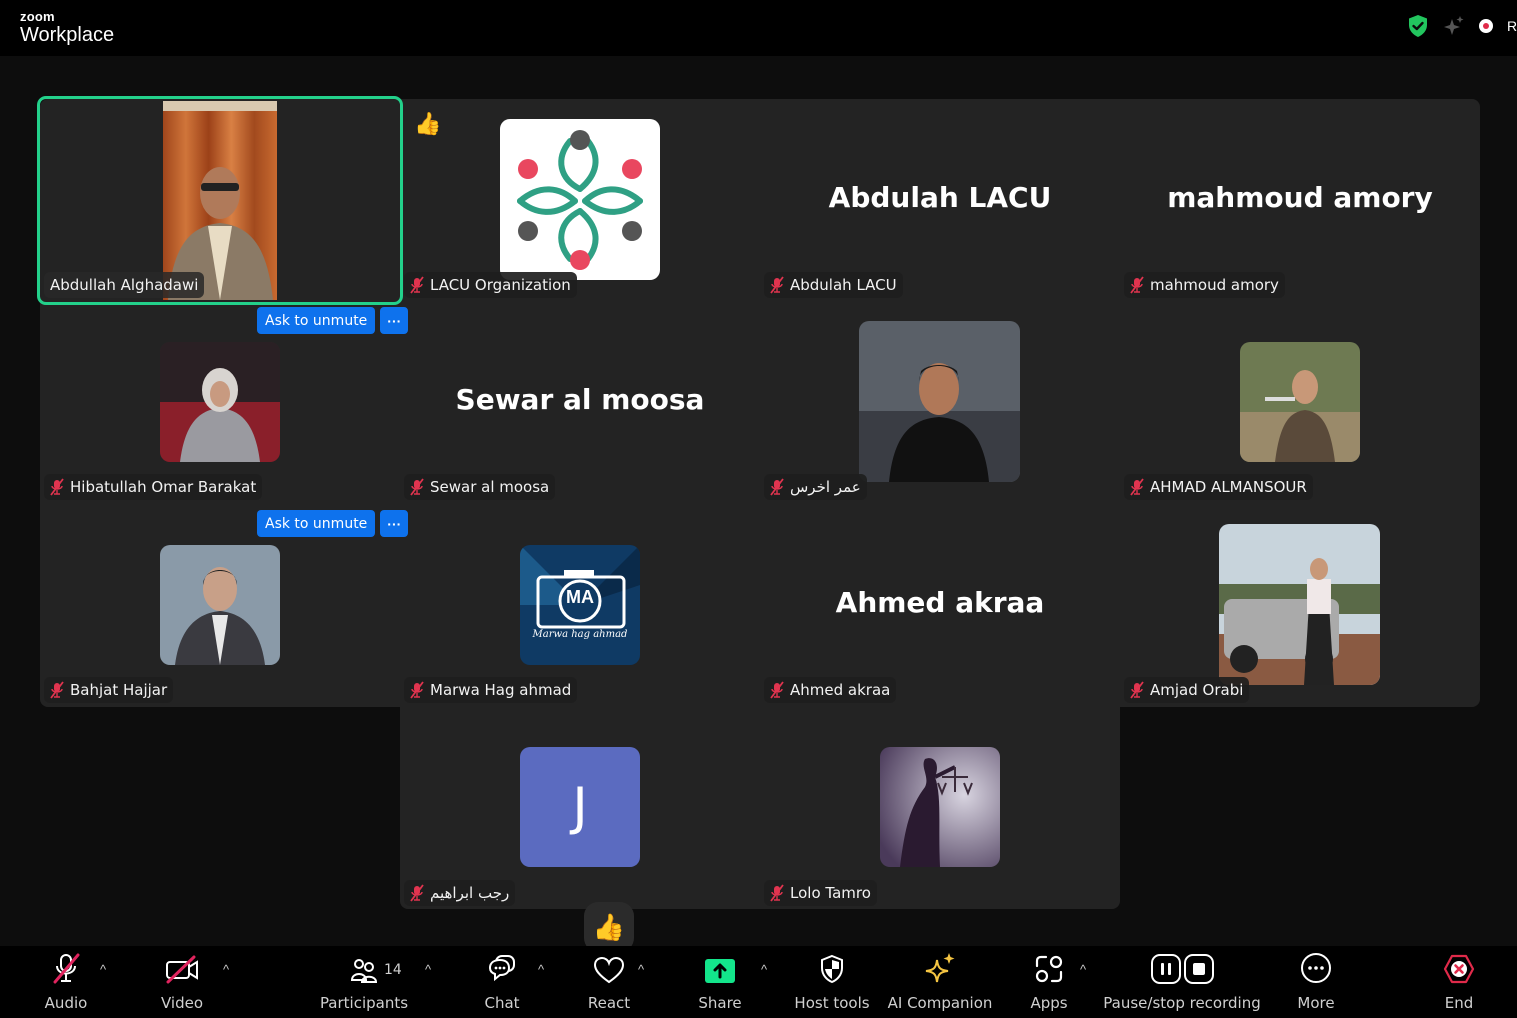 The height and width of the screenshot is (1018, 1517). Describe the element at coordinates (758, 28) in the screenshot. I see `title-bar: zoom Workplace R` at that location.